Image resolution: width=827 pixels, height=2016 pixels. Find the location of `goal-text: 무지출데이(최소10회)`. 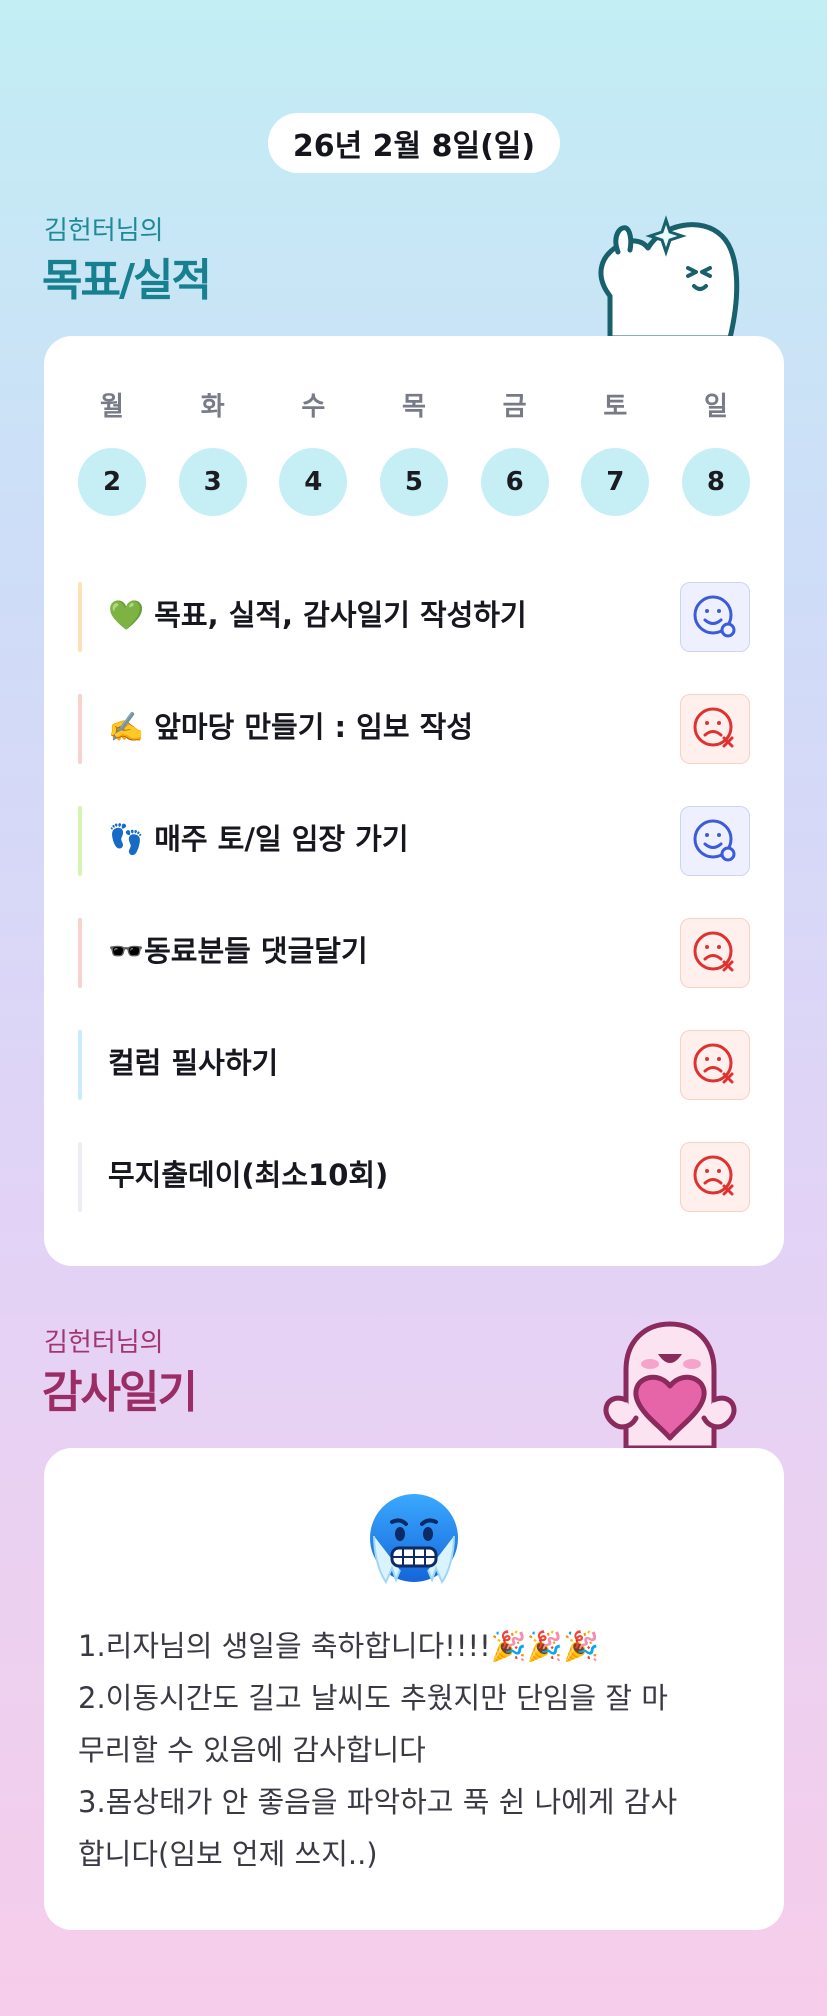

goal-text: 무지출데이(최소10회) is located at coordinates (248, 1173).